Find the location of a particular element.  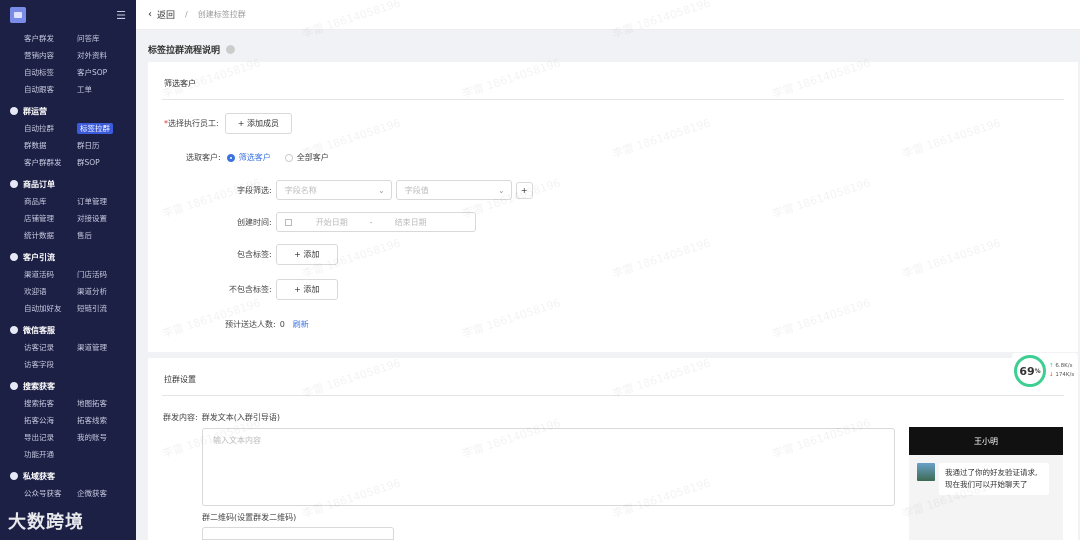

sidebar-item: 群日历 is located at coordinates (104, 145).